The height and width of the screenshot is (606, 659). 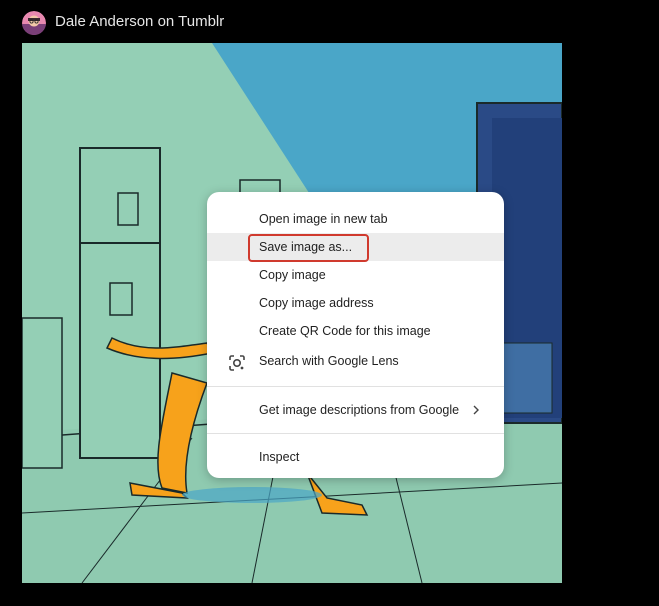 What do you see at coordinates (316, 303) in the screenshot?
I see `menu-item-label: Copy image address` at bounding box center [316, 303].